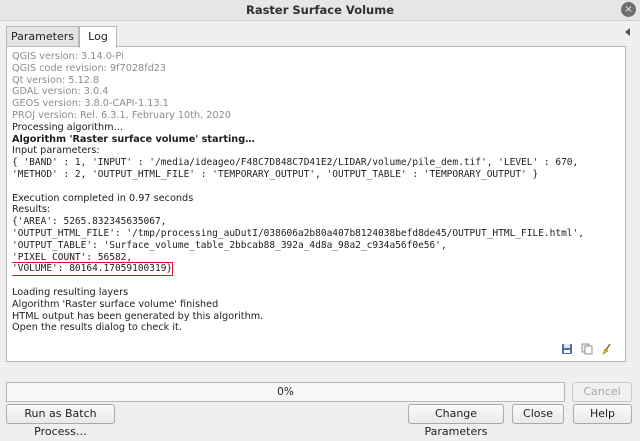 Image resolution: width=640 pixels, height=441 pixels. What do you see at coordinates (316, 269) in the screenshot?
I see `log-line-volume-result: 'VOLUME': 80164.17059100319}` at bounding box center [316, 269].